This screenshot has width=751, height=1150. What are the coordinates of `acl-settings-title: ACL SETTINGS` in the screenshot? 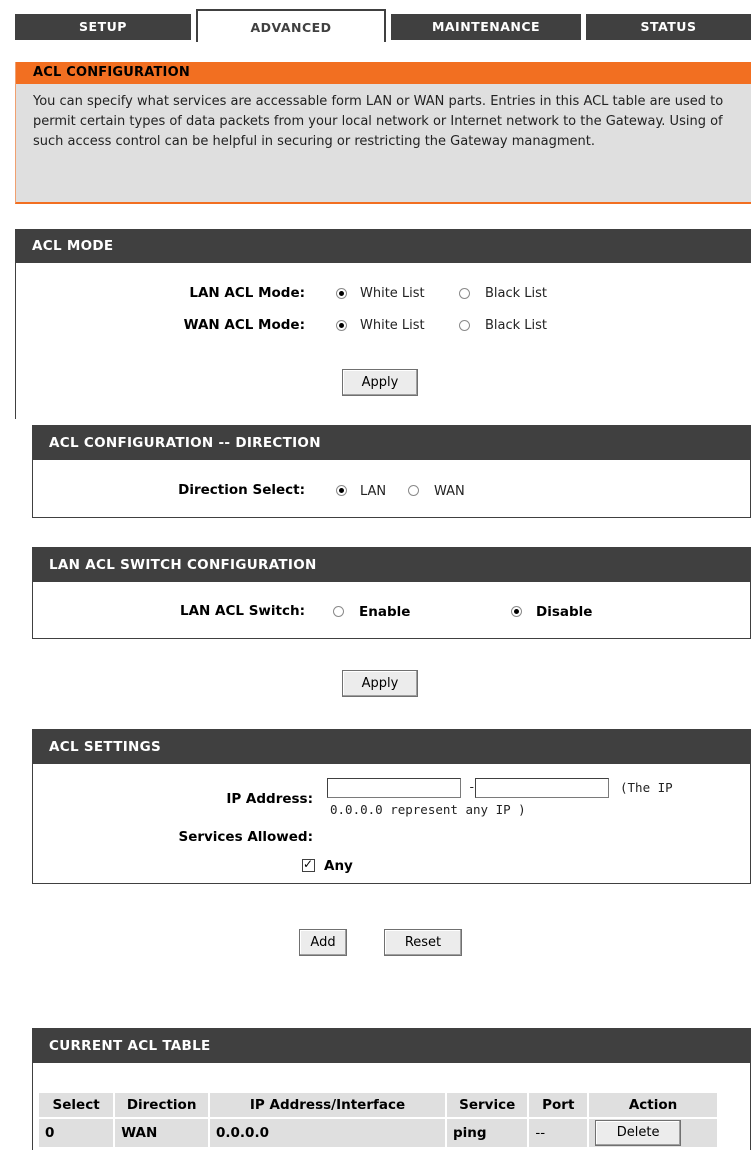 It's located at (391, 747).